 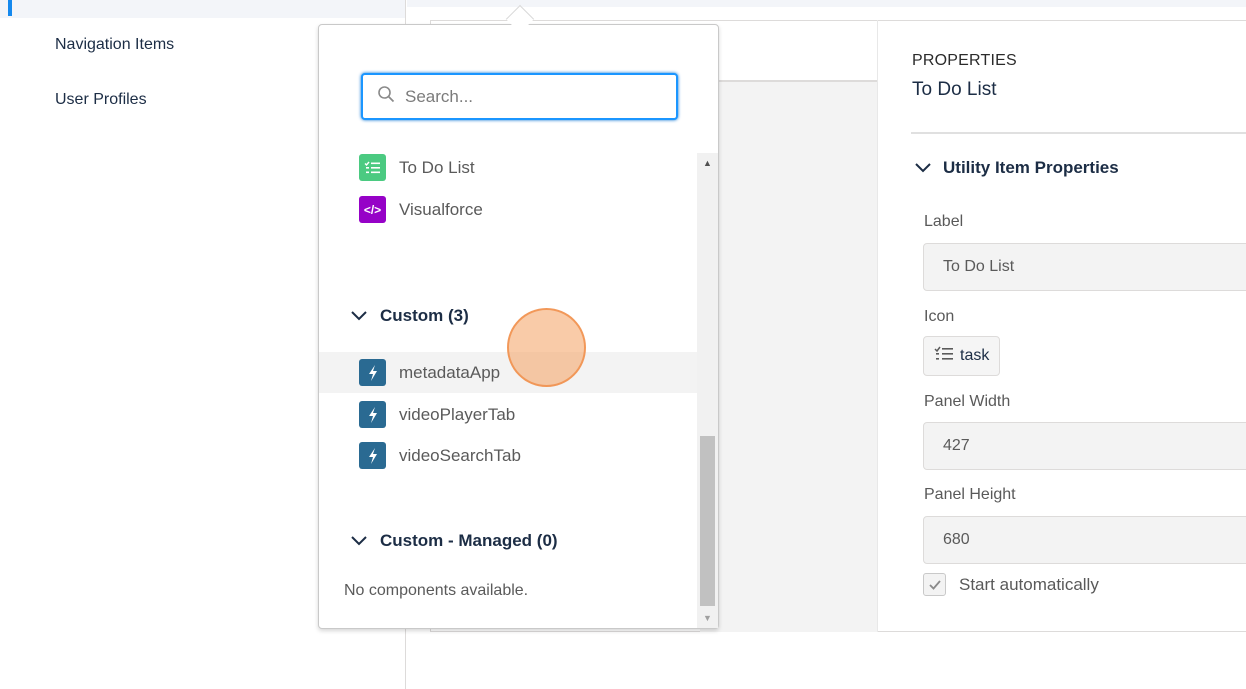 I want to click on search-input, so click(x=530, y=96).